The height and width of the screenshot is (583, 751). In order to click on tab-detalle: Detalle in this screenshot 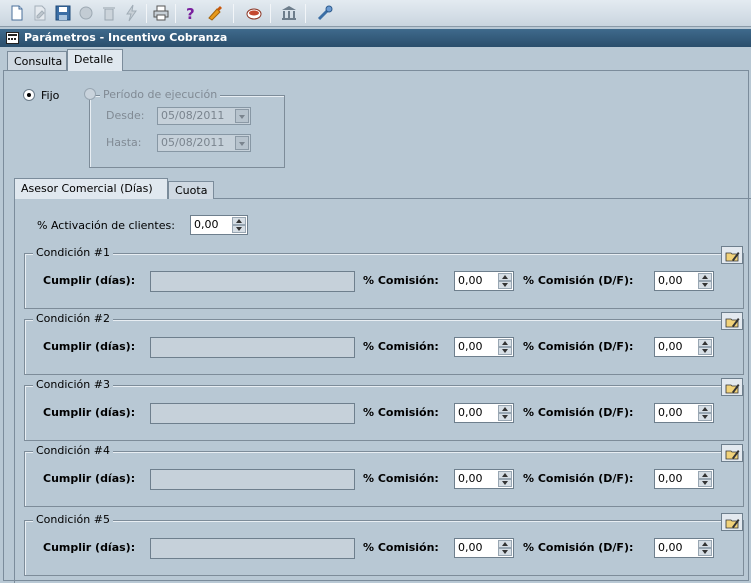, I will do `click(95, 60)`.